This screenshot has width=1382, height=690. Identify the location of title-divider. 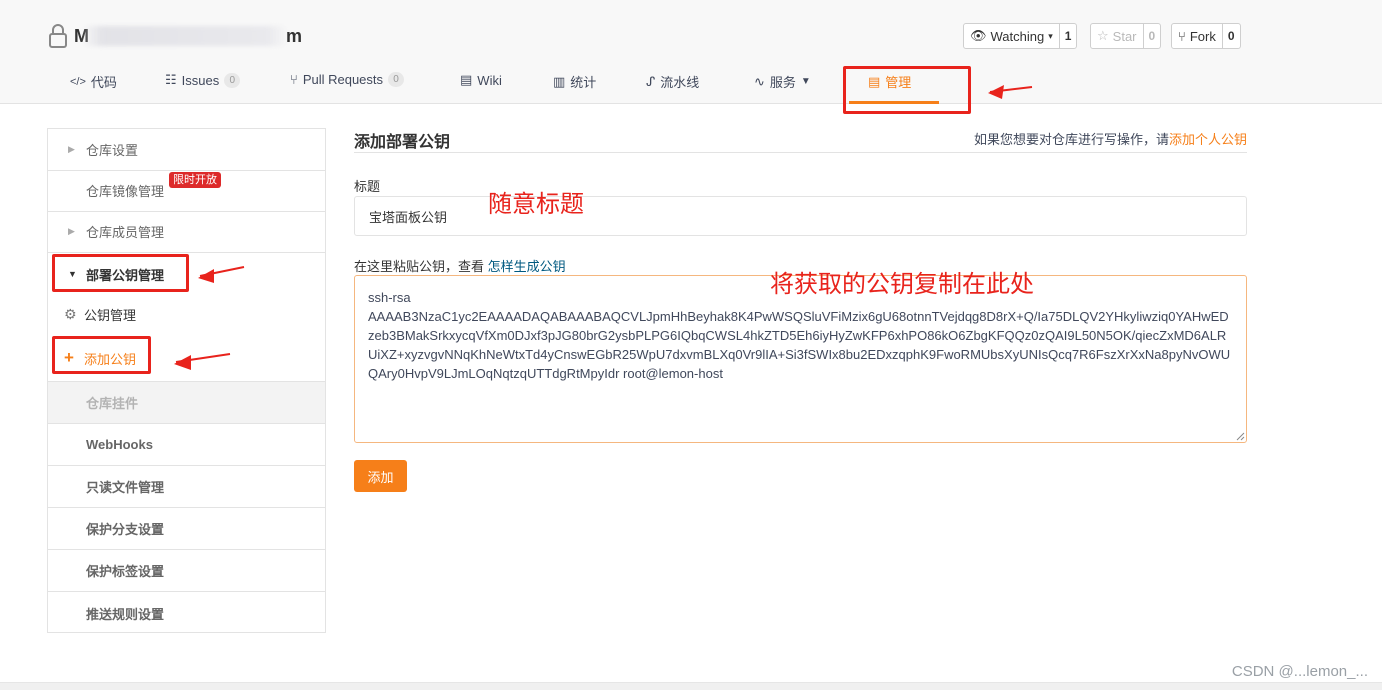
(800, 152).